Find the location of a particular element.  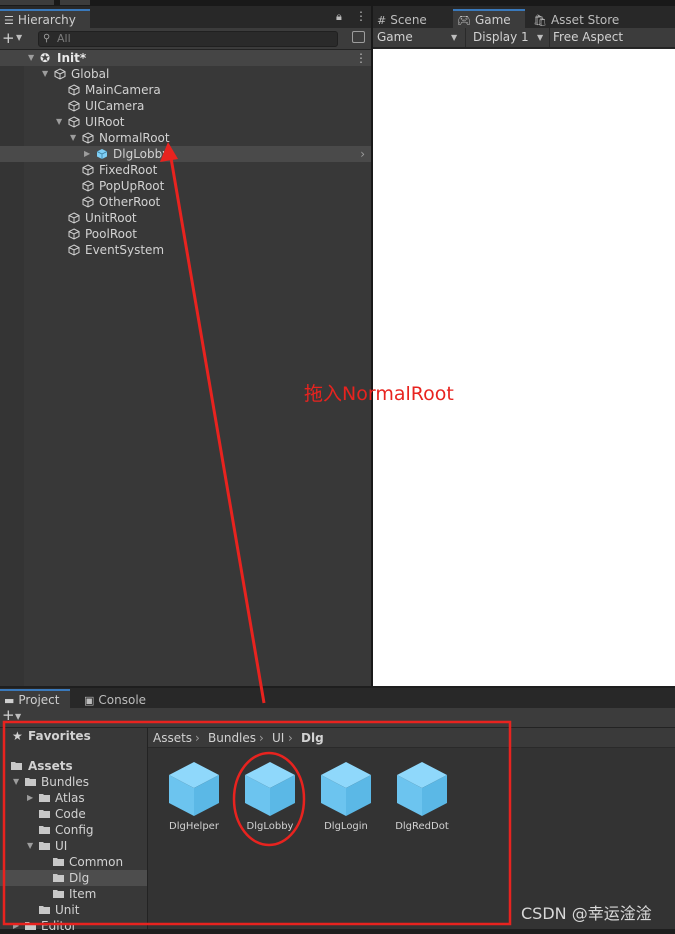

favorites-item: ★ Favorites is located at coordinates (73, 736).